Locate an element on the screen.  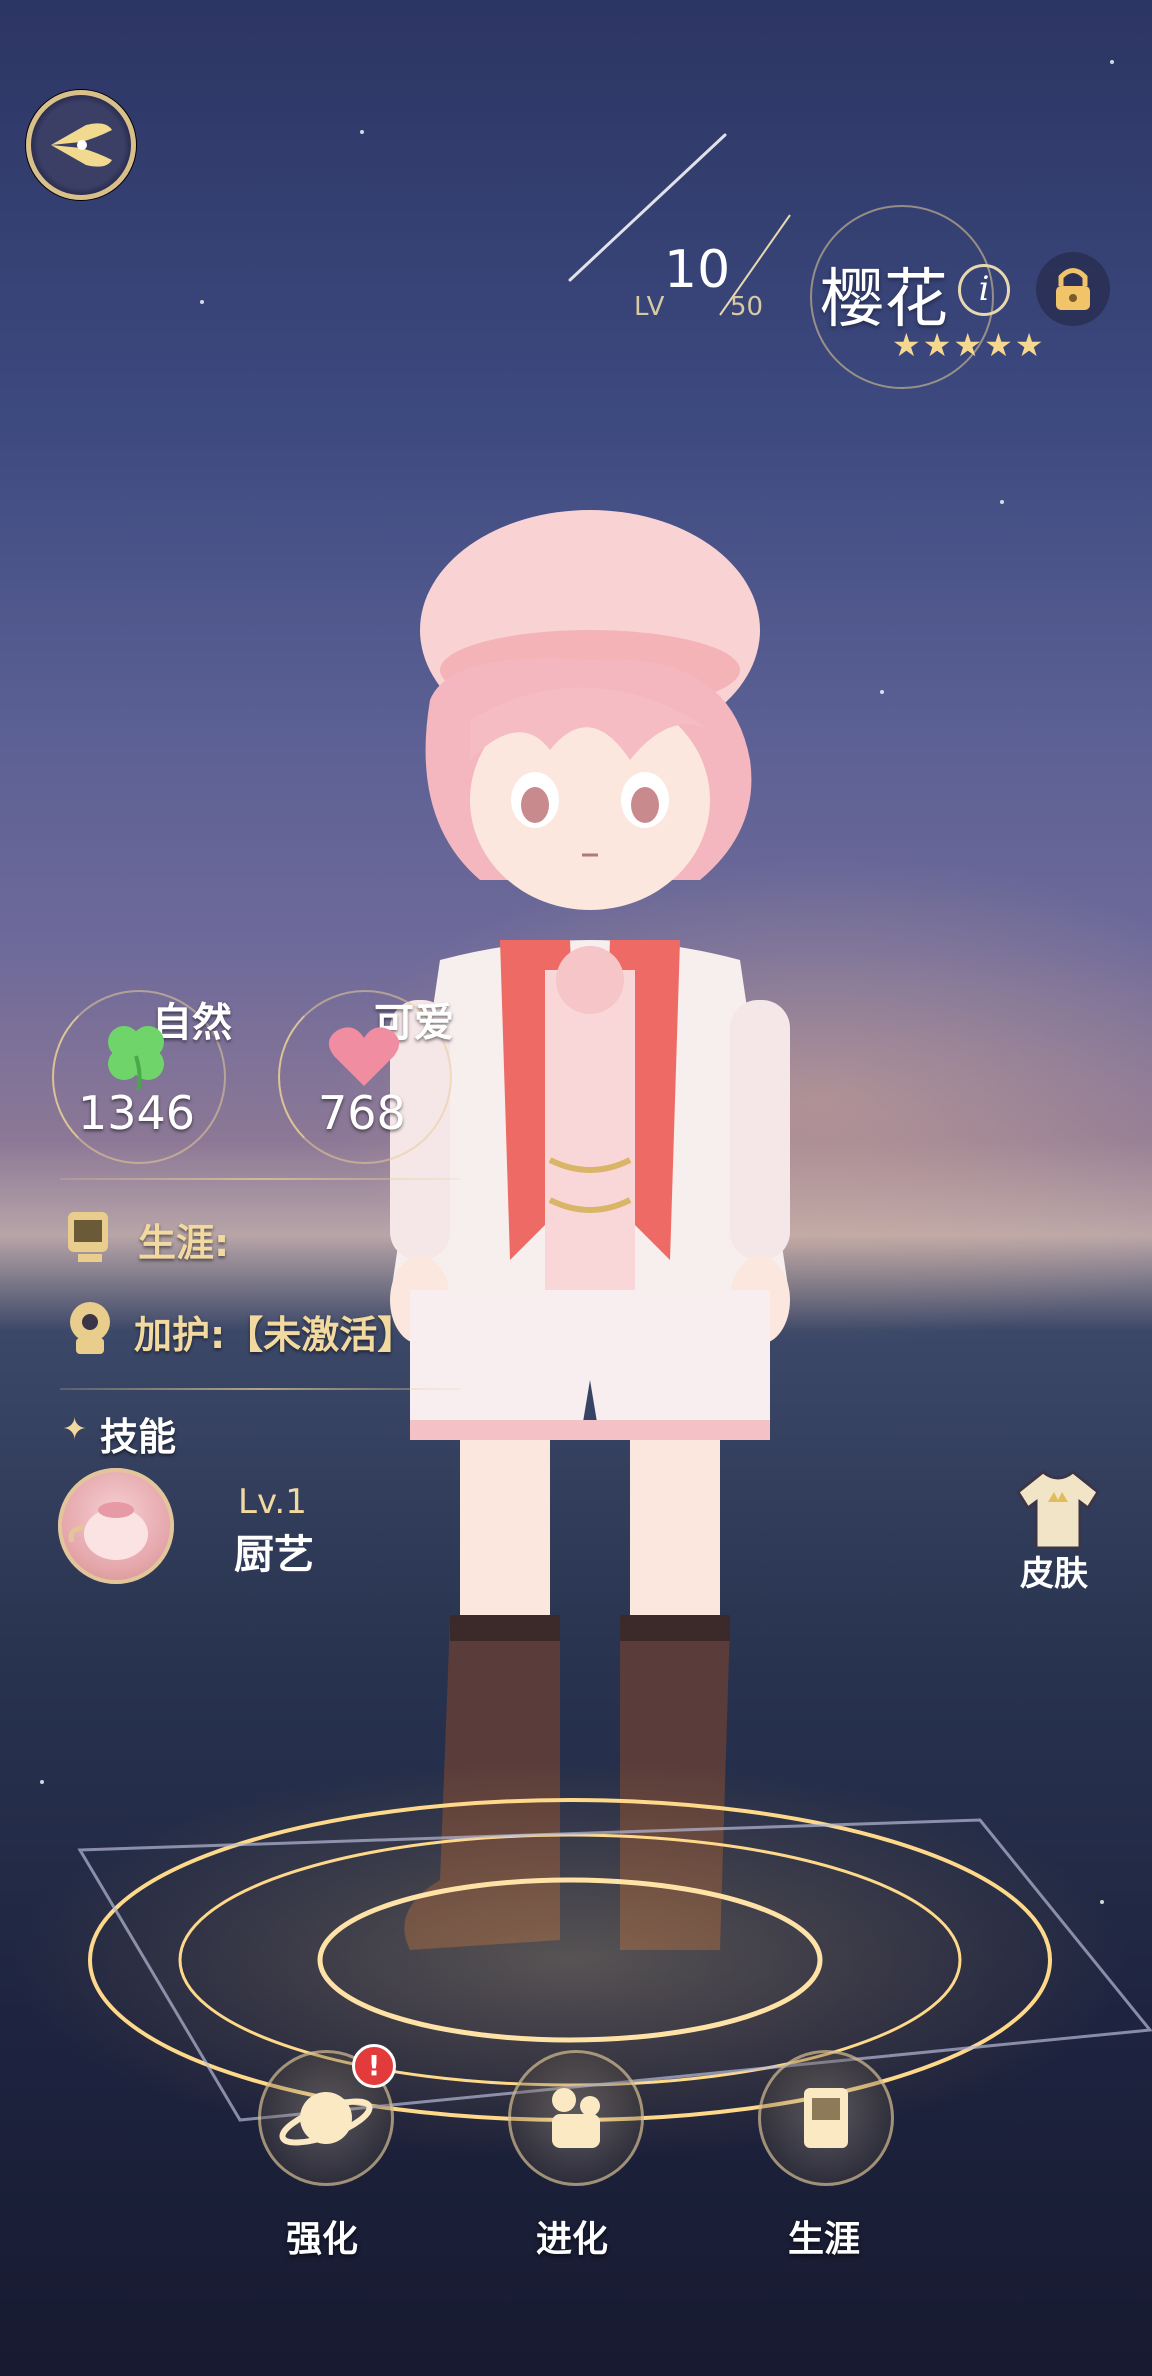
career-label: 生涯: is located at coordinates (184, 1243).